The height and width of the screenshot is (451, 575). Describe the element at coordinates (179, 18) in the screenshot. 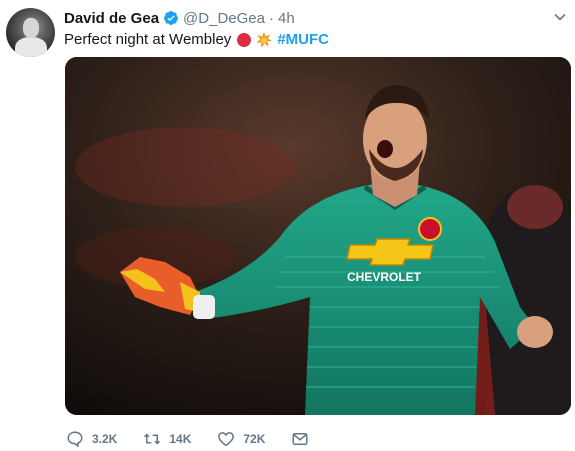

I see `tweet-header: David de Gea @D_DeGea · 4h` at that location.